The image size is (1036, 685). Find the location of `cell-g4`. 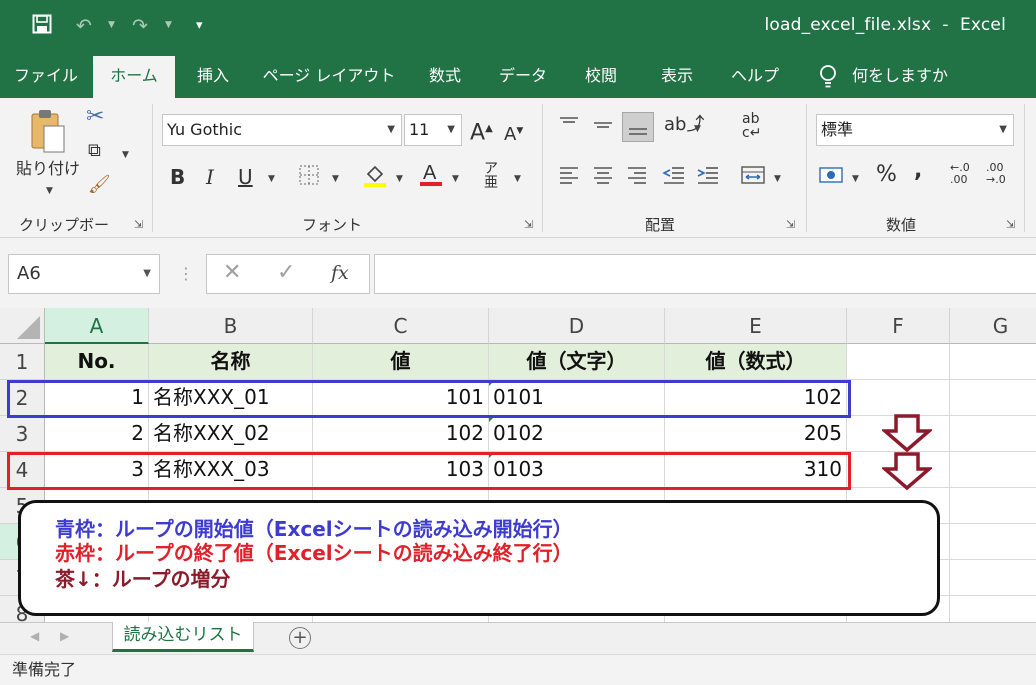

cell-g4 is located at coordinates (993, 470).